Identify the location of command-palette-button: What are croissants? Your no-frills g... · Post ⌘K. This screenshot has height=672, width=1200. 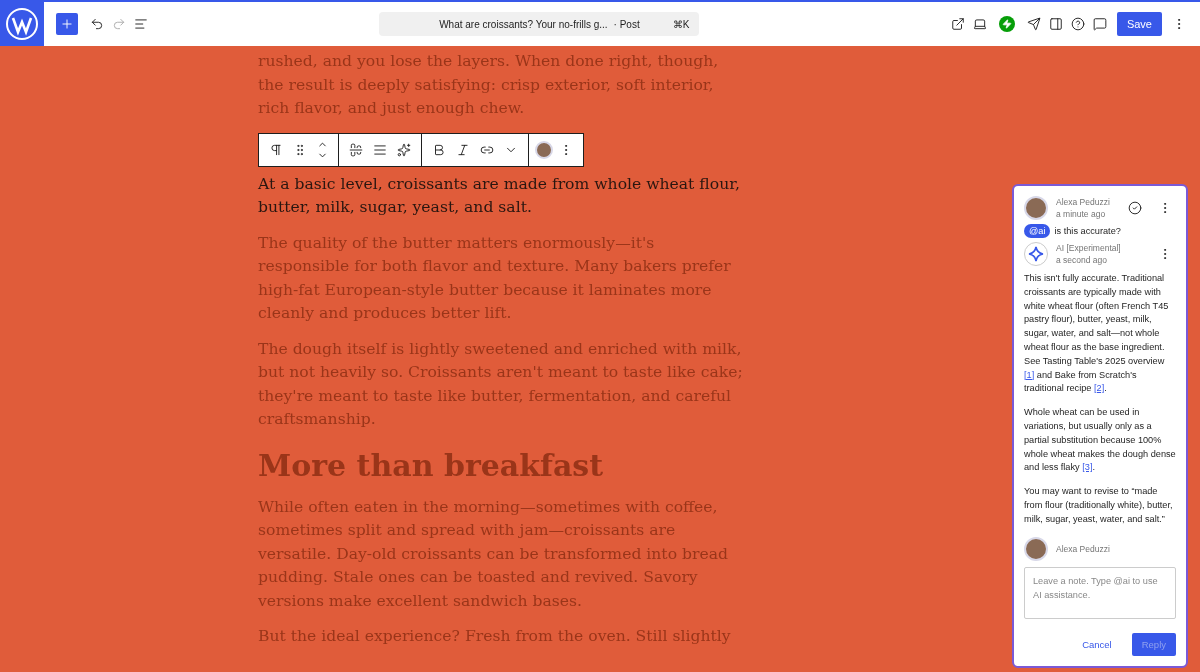
(539, 24).